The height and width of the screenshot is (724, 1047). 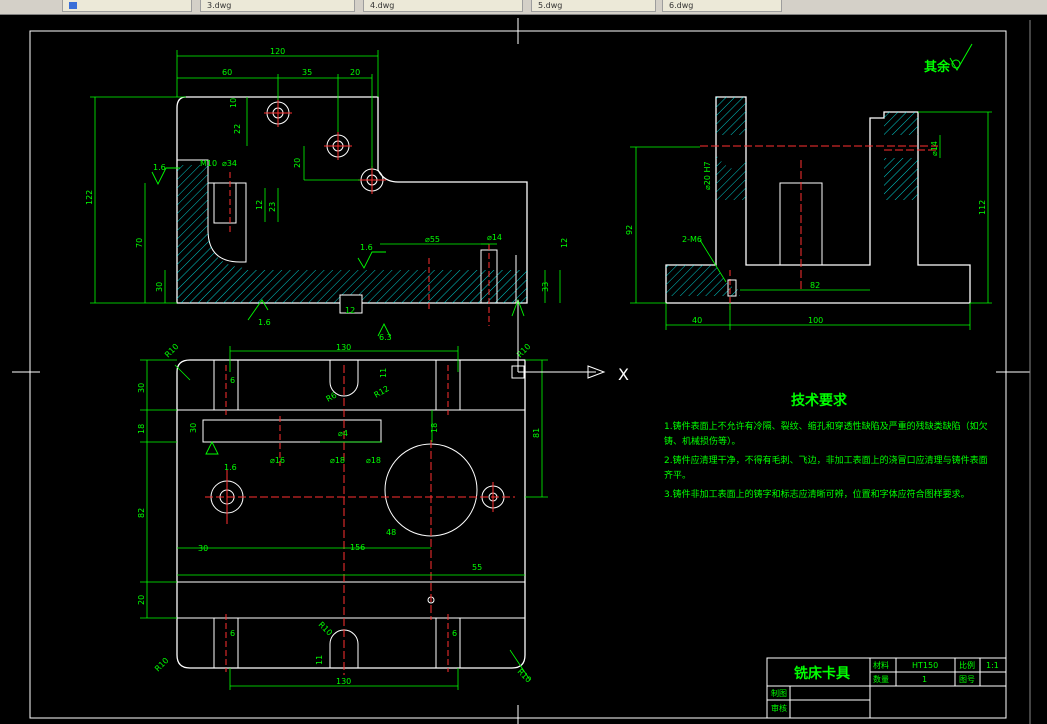 What do you see at coordinates (307, 72) in the screenshot?
I see `dim-35: 35` at bounding box center [307, 72].